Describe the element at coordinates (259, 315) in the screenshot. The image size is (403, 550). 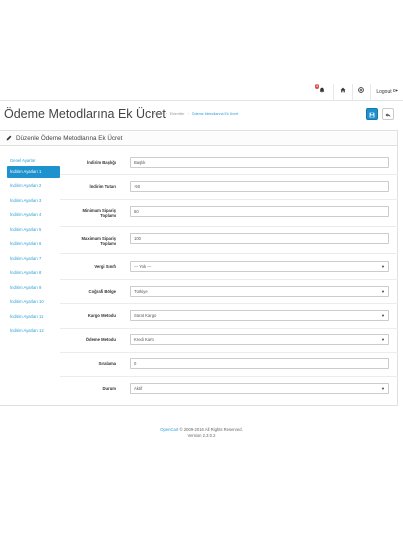
I see `shipping-method-select: Sürat Kargo ▼` at that location.